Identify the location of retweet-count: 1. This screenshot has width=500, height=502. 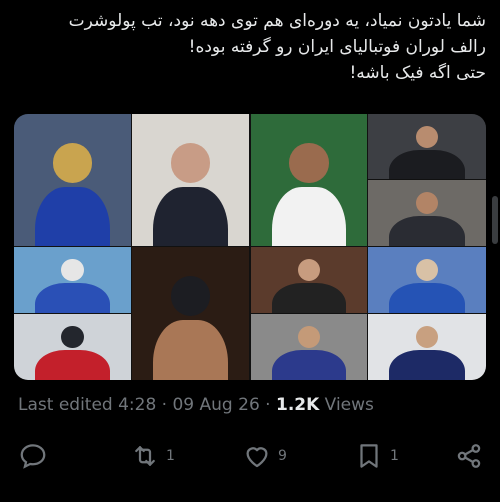
(170, 456).